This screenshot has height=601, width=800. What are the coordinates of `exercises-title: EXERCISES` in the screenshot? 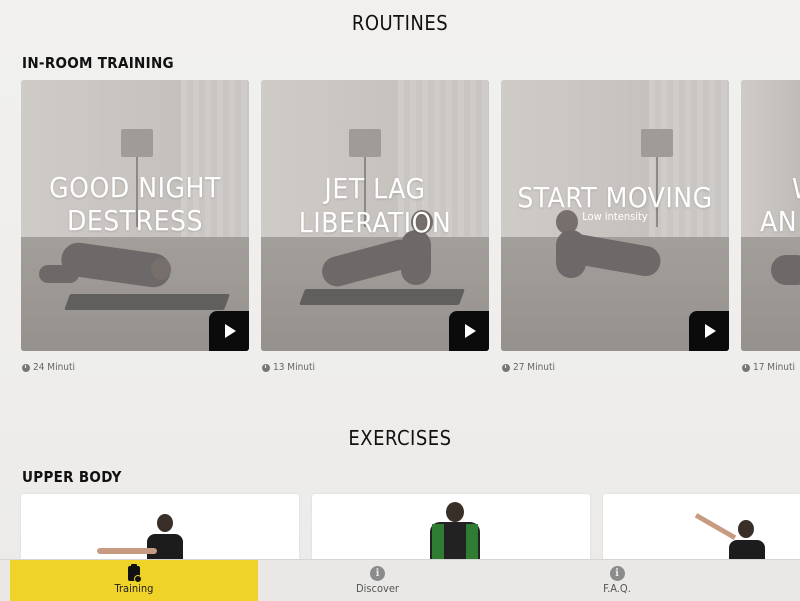 It's located at (400, 438).